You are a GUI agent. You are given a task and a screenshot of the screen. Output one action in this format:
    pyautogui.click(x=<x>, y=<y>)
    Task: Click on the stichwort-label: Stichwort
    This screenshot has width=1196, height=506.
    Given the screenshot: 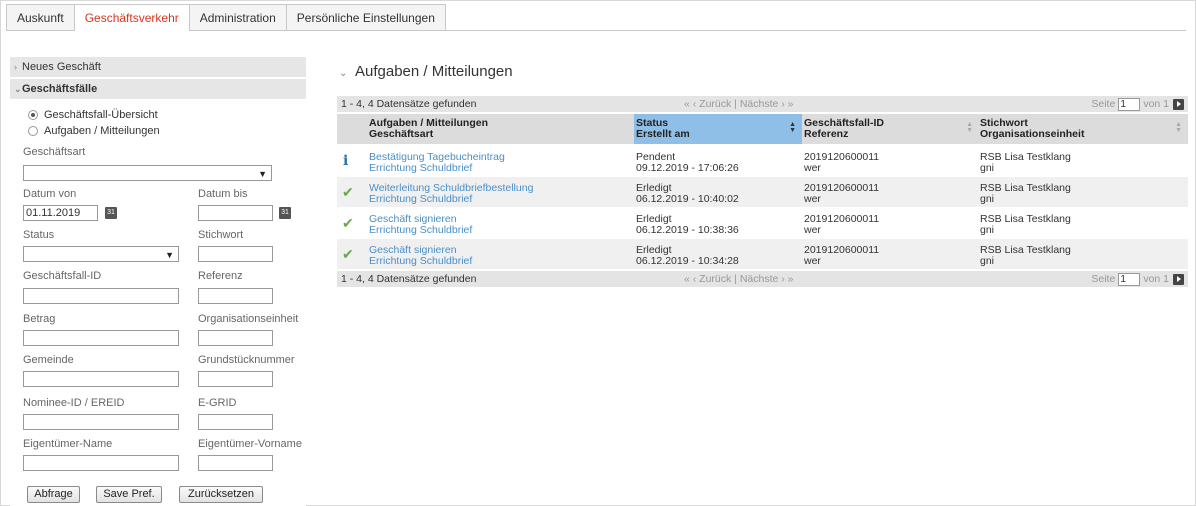 What is the action you would take?
    pyautogui.click(x=221, y=235)
    